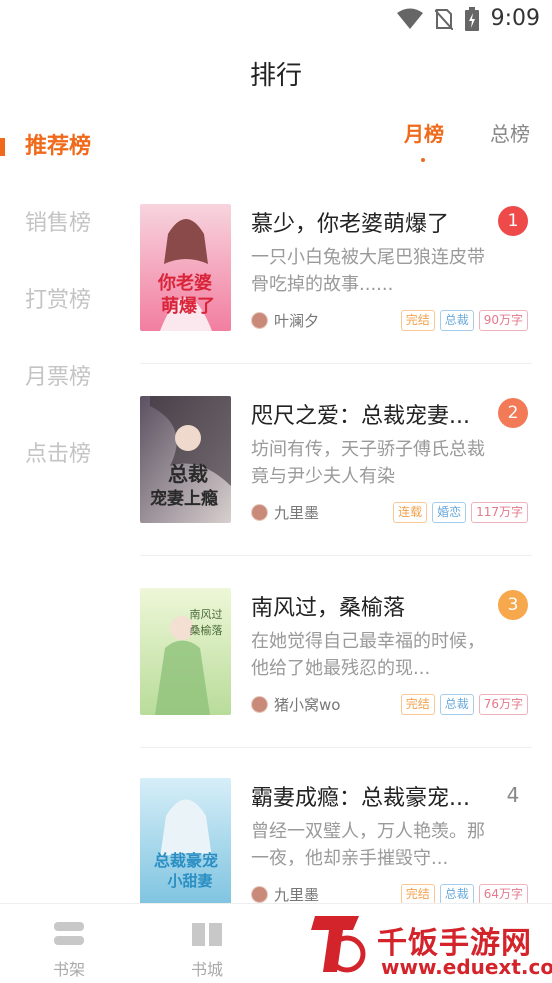 The image size is (552, 983). Describe the element at coordinates (62, 377) in the screenshot. I see `sidebar-item-monthly-ticket: 月票榜` at that location.